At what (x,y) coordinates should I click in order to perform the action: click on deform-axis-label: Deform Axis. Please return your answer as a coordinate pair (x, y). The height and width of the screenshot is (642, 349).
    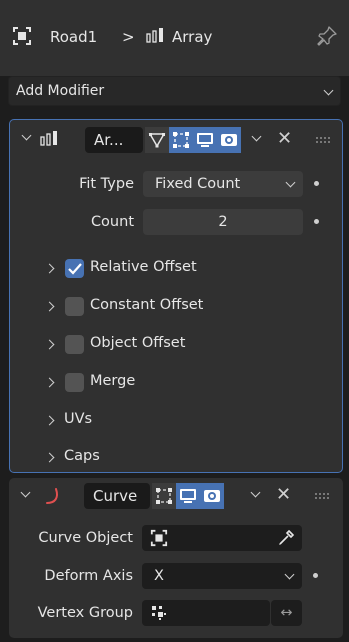
    Looking at the image, I should click on (88, 576).